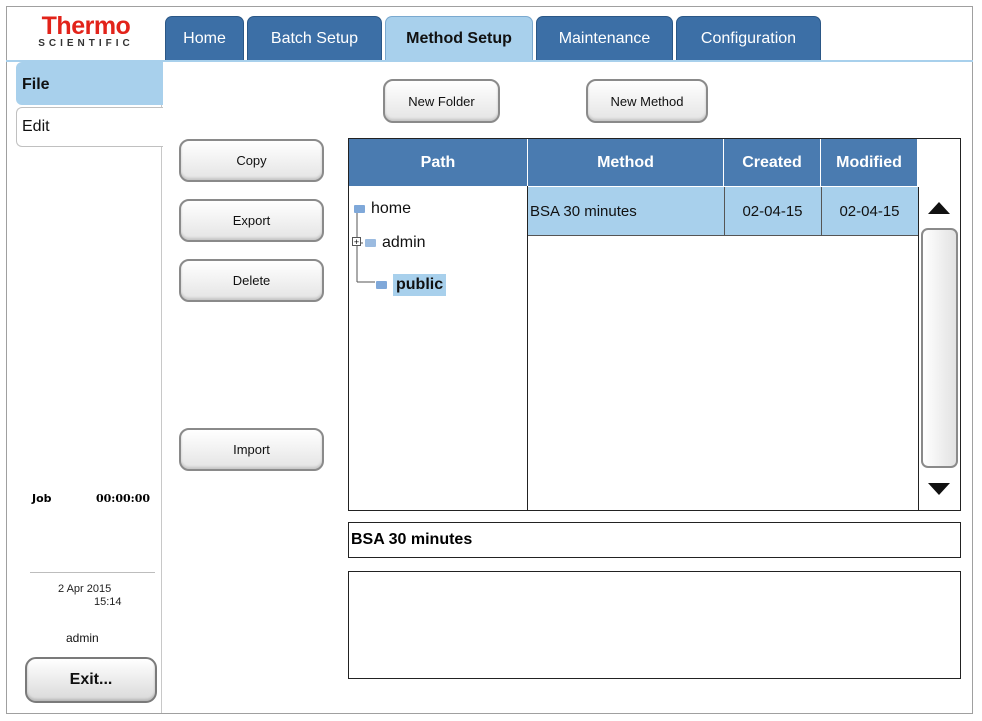 This screenshot has width=982, height=721. What do you see at coordinates (772, 162) in the screenshot?
I see `column-header-created: Created` at bounding box center [772, 162].